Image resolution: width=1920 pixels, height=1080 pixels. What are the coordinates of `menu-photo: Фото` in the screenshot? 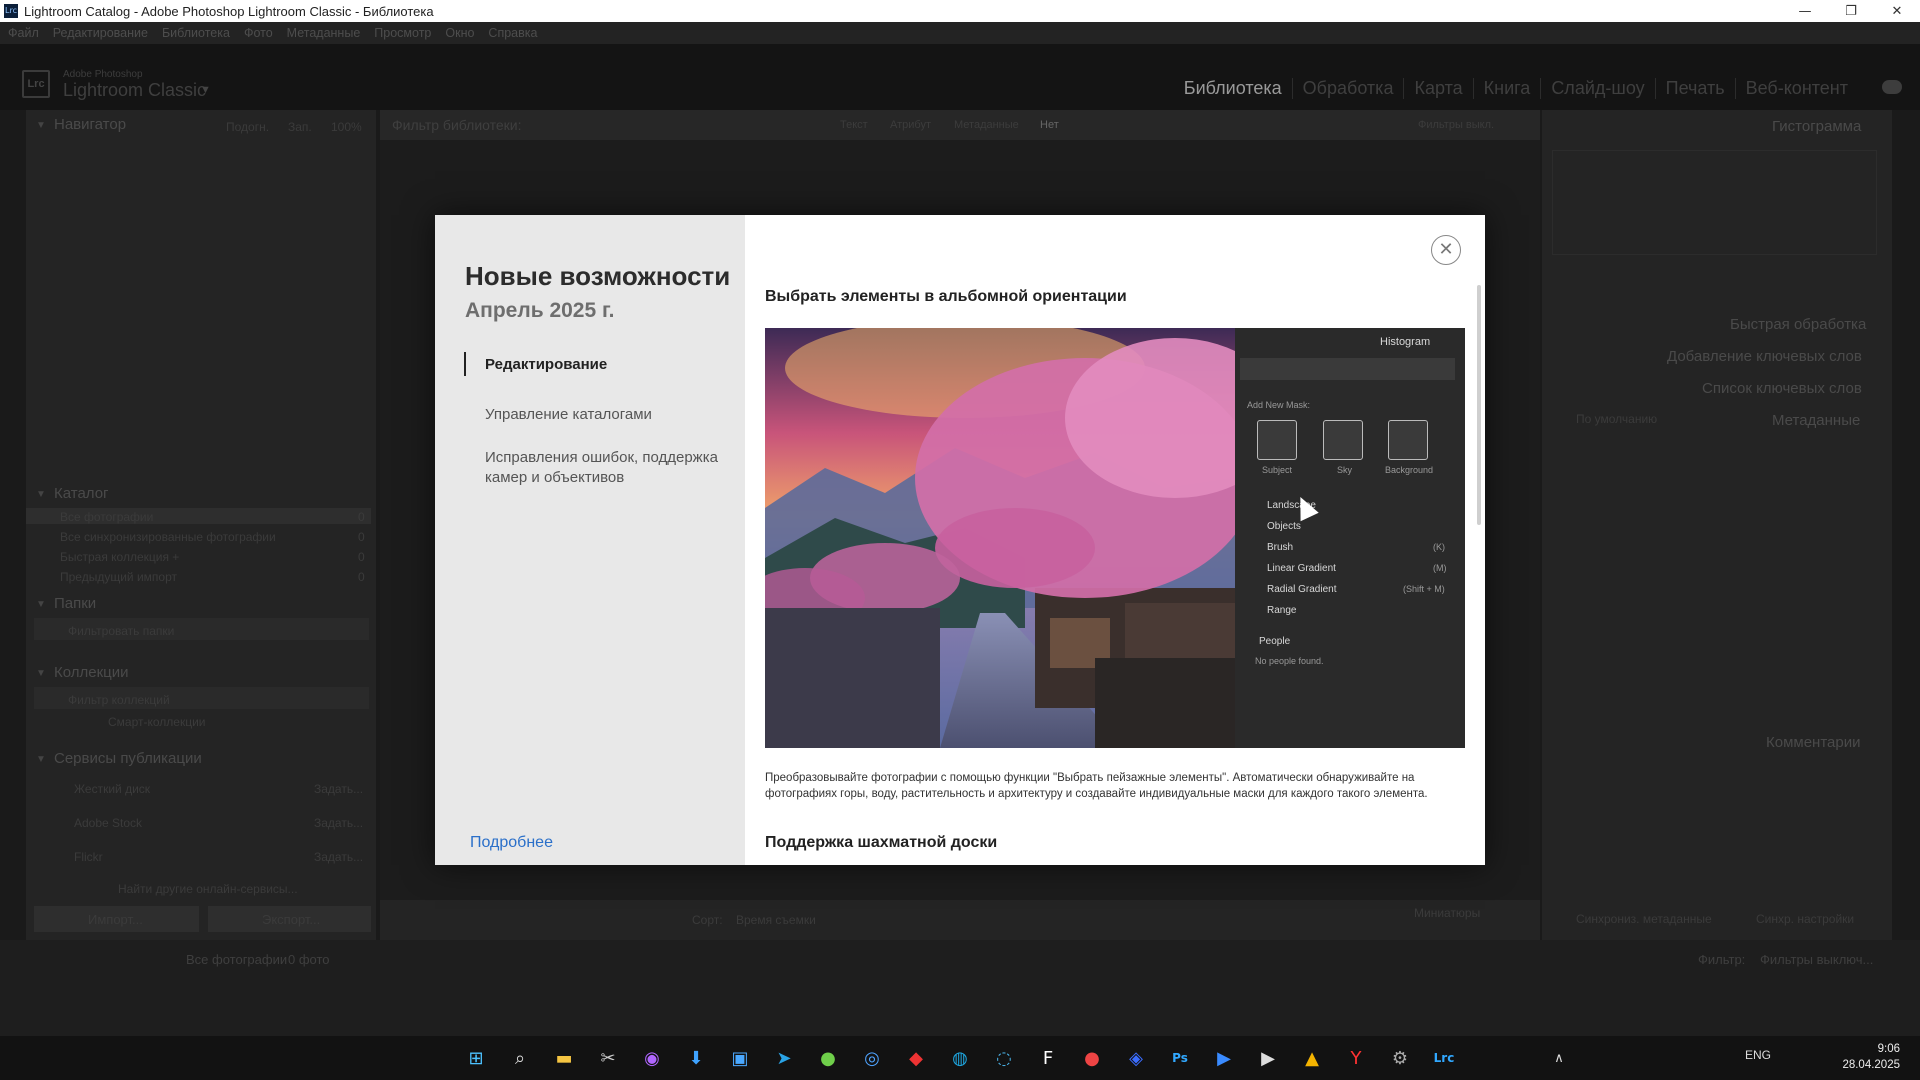 It's located at (258, 33).